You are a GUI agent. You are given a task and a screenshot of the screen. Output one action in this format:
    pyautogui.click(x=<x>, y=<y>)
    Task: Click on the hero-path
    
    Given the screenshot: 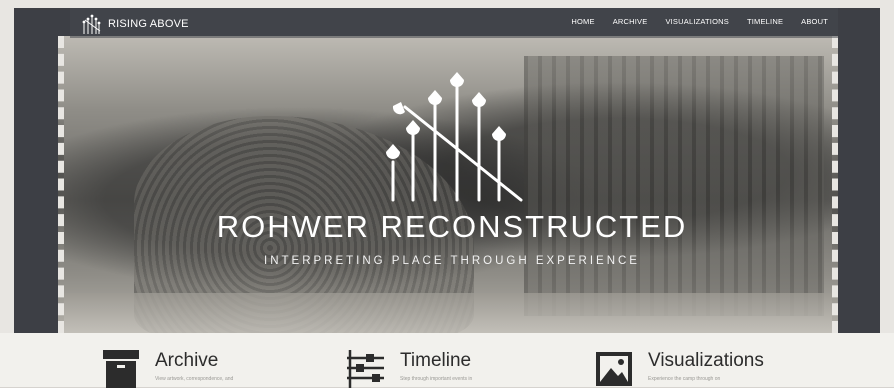 What is the action you would take?
    pyautogui.click(x=448, y=313)
    